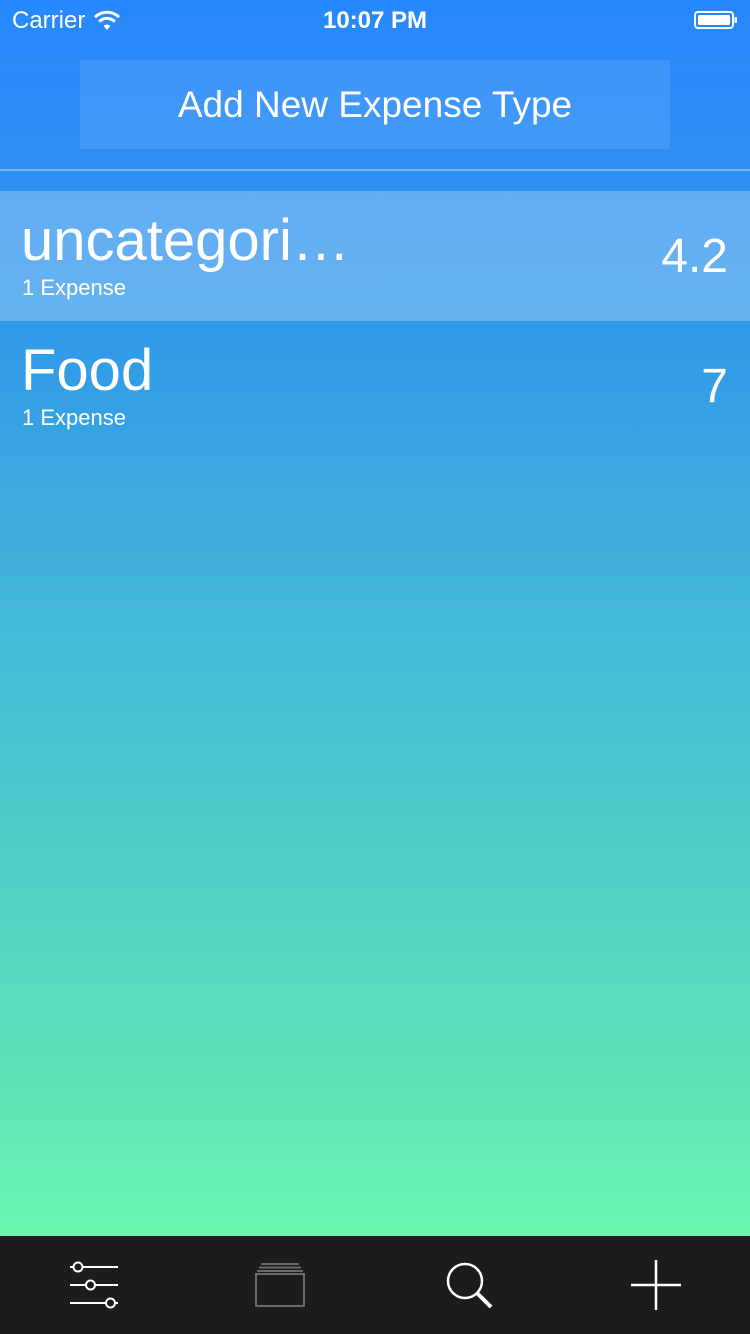 The height and width of the screenshot is (1334, 750). I want to click on search-icon, so click(469, 1285).